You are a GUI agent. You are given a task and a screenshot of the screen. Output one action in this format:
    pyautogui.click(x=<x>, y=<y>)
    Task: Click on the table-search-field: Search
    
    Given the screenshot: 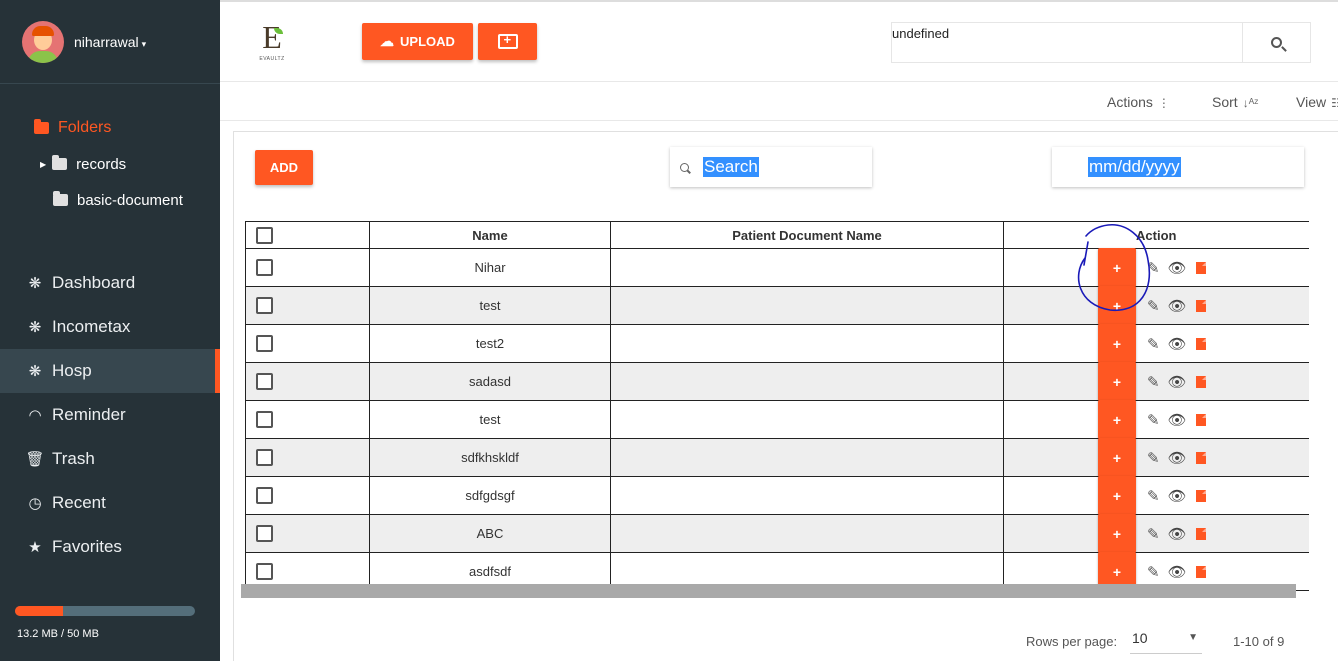 What is the action you would take?
    pyautogui.click(x=771, y=167)
    